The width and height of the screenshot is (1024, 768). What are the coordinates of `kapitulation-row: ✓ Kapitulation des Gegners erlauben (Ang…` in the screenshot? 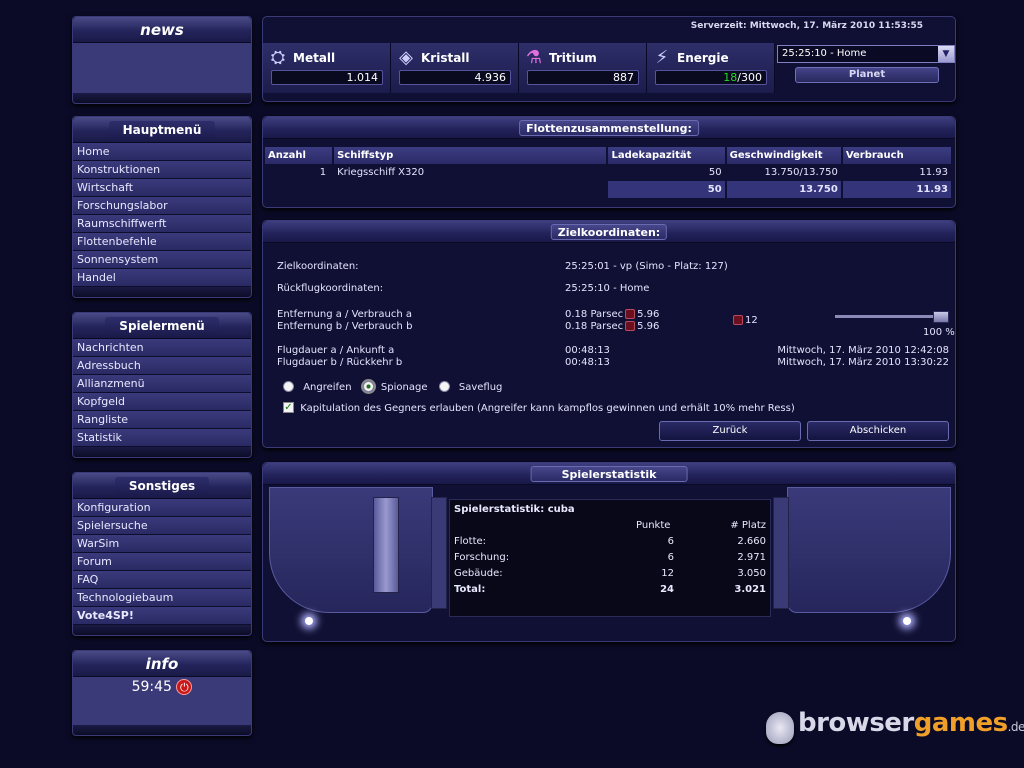 It's located at (539, 408).